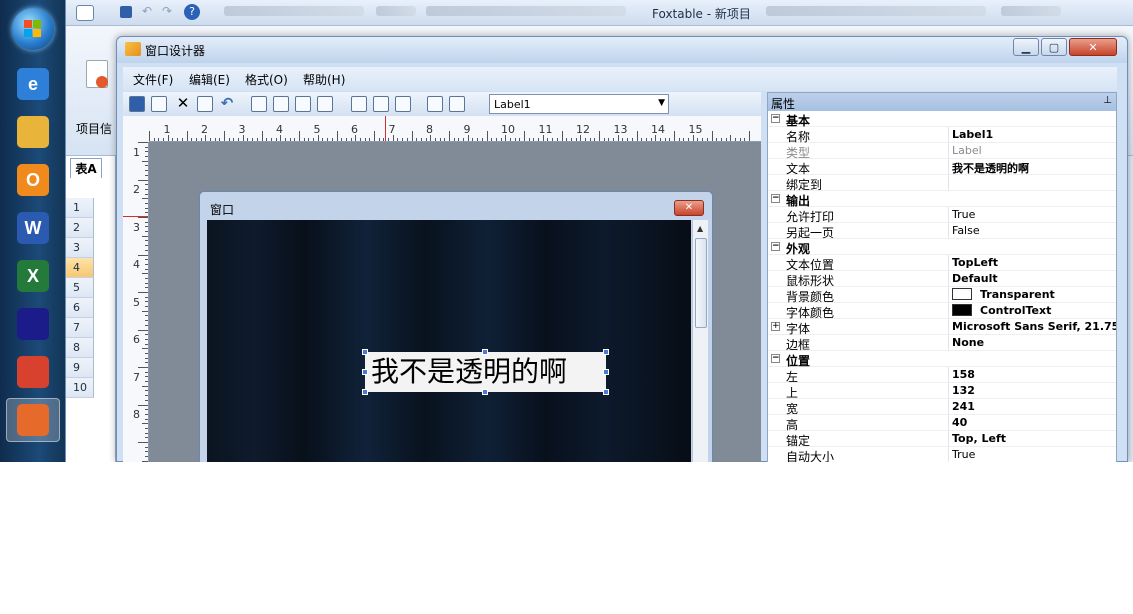 This screenshot has height=614, width=1133. I want to click on property-value: None, so click(968, 342).